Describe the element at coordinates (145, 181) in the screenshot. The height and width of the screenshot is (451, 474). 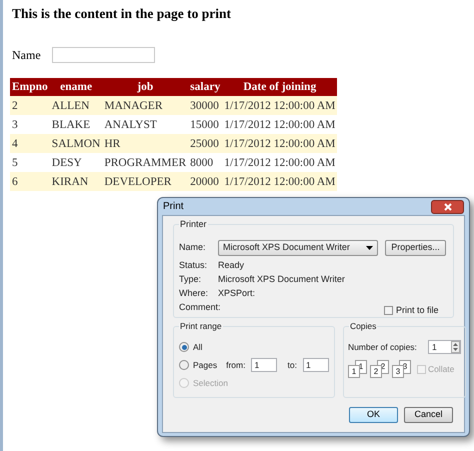
I see `table-cell: DEVELOPER` at that location.